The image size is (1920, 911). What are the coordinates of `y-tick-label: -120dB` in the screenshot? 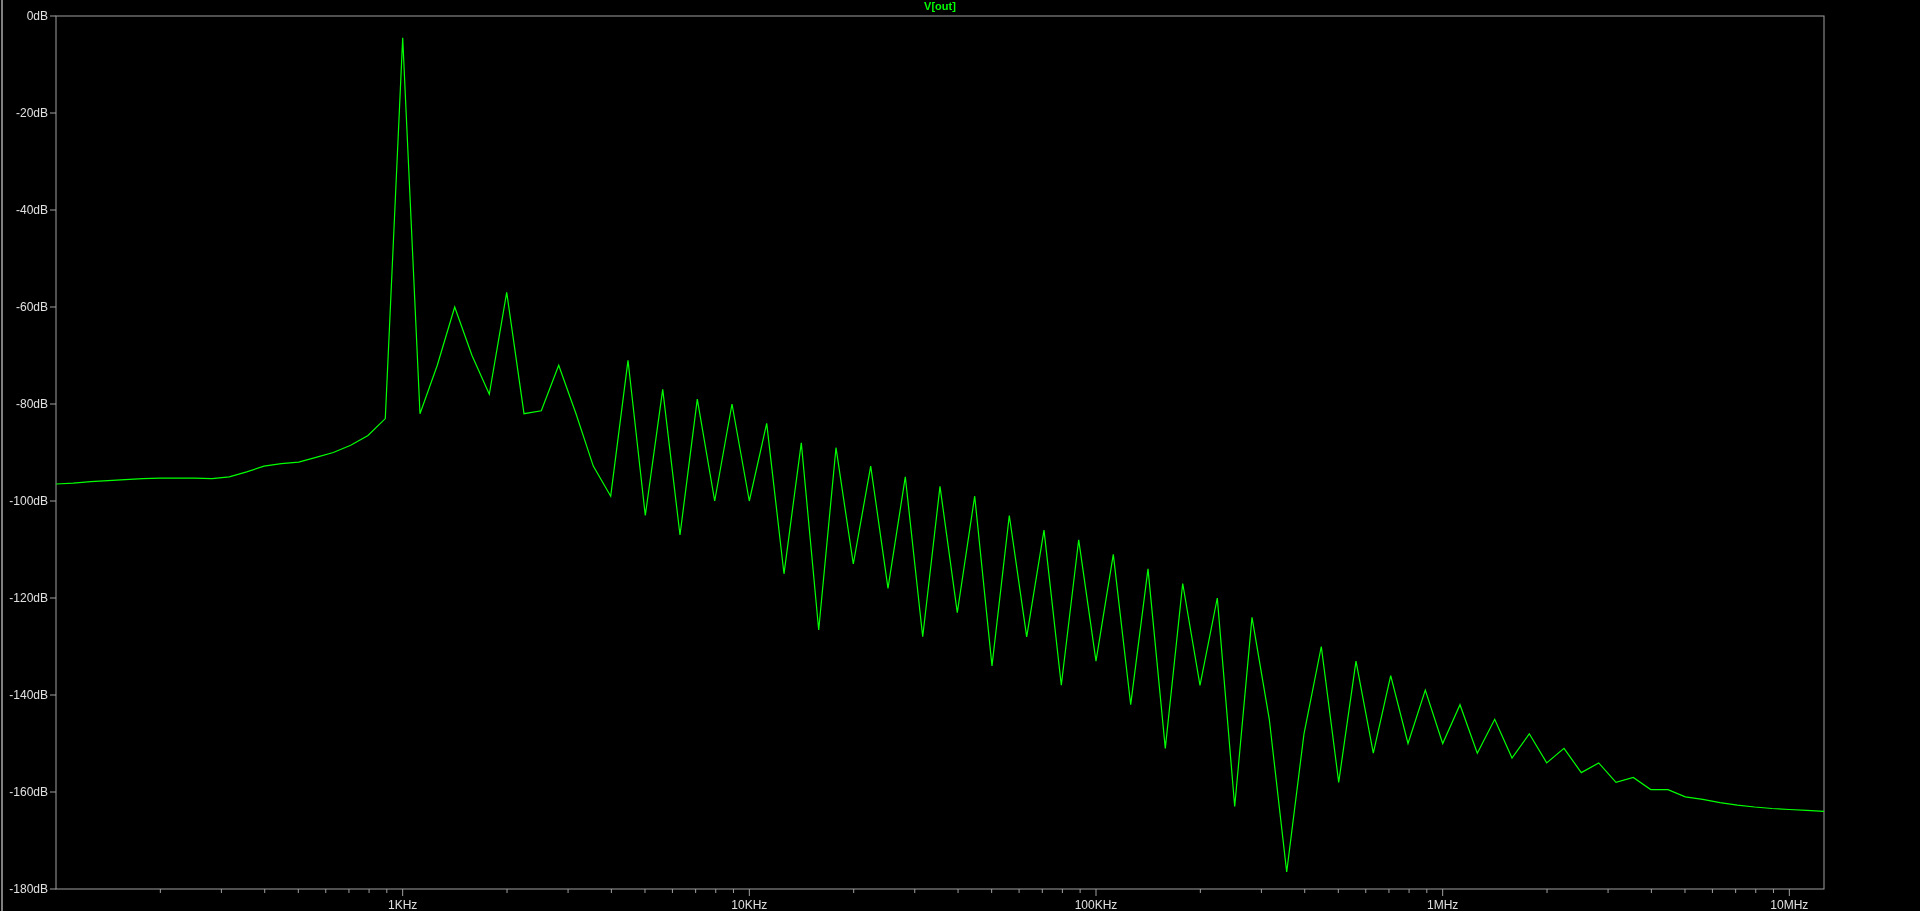 It's located at (28, 598).